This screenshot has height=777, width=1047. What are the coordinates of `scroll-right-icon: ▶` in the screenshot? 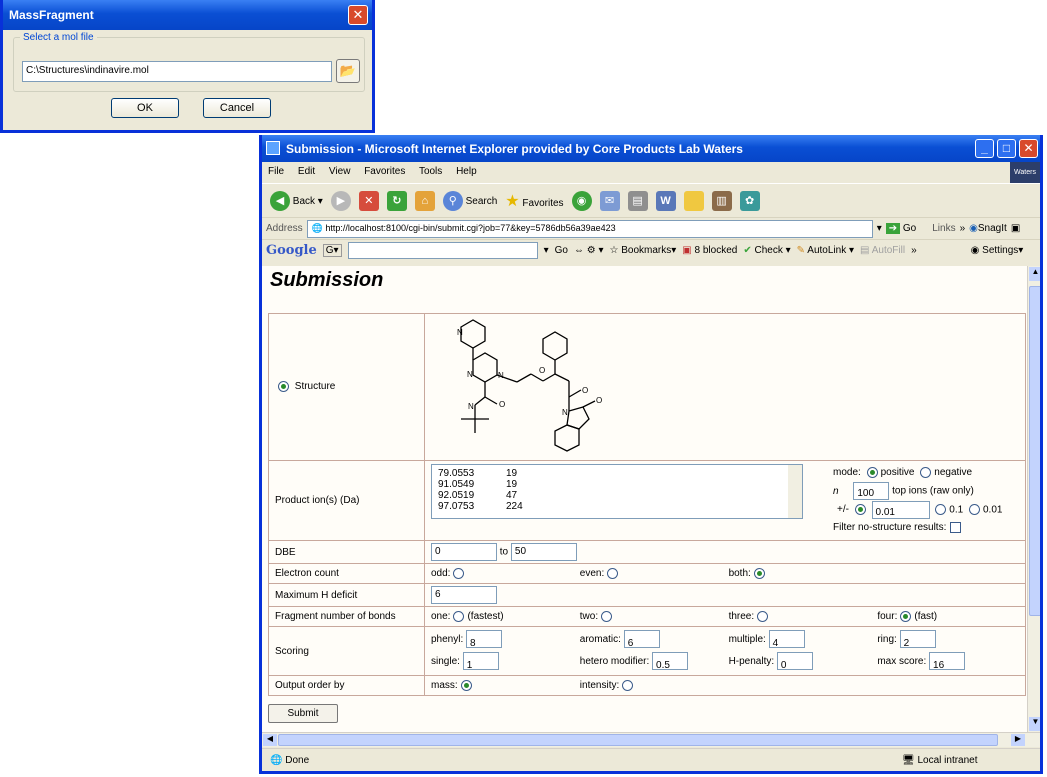 It's located at (1018, 740).